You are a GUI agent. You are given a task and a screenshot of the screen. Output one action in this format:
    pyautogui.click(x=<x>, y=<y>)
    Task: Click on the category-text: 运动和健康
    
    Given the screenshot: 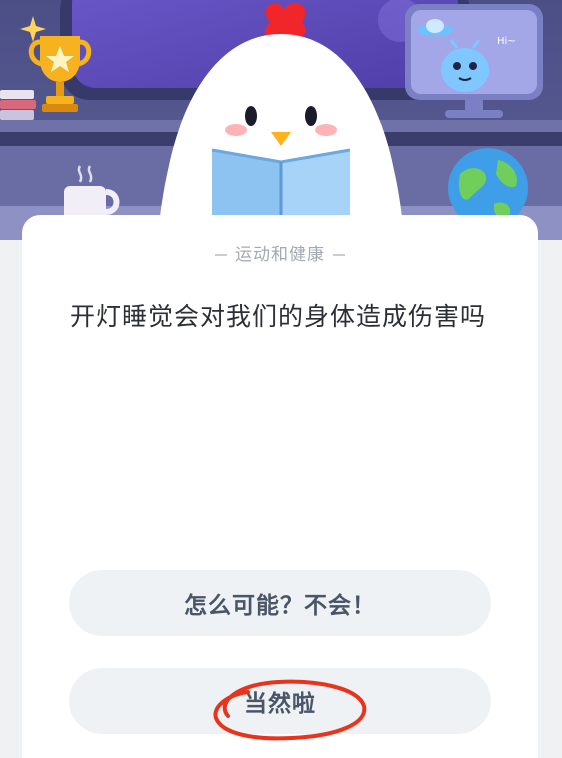 What is the action you would take?
    pyautogui.click(x=280, y=255)
    